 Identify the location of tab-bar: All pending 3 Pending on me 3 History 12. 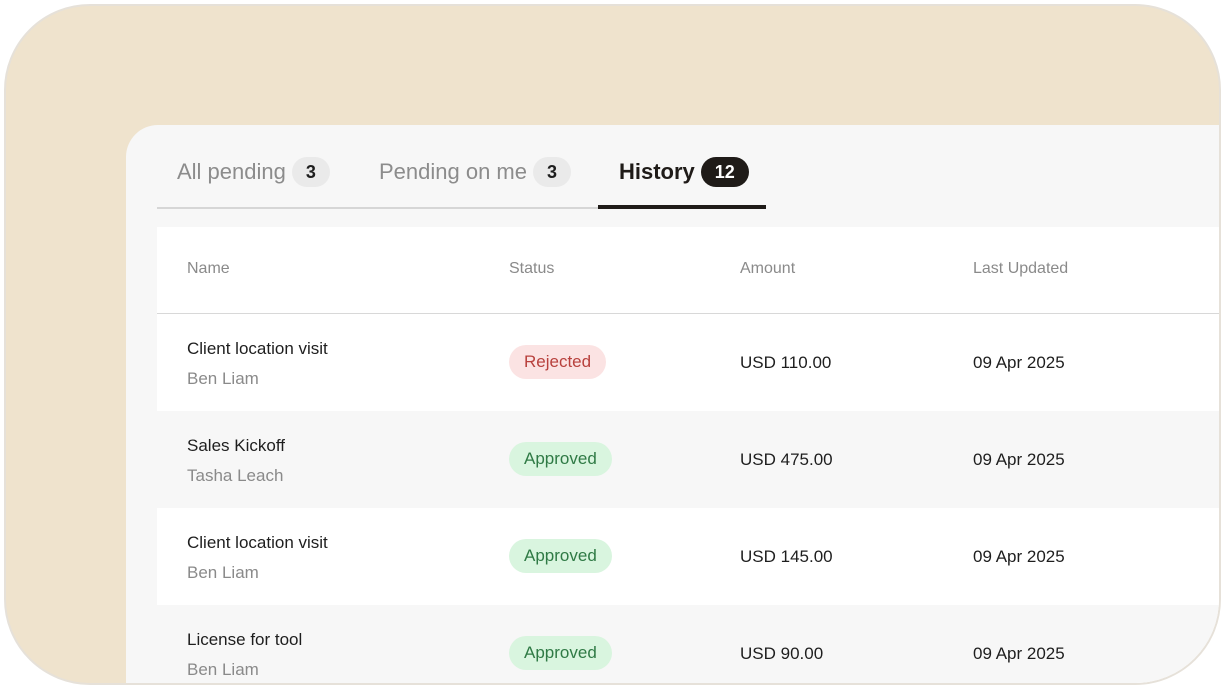
(688, 169).